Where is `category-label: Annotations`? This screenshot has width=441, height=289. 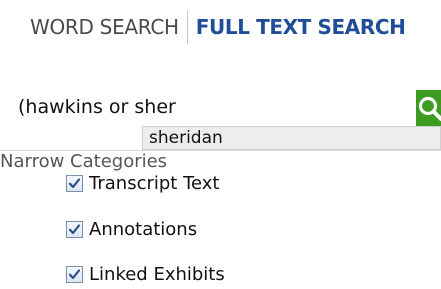 category-label: Annotations is located at coordinates (143, 229).